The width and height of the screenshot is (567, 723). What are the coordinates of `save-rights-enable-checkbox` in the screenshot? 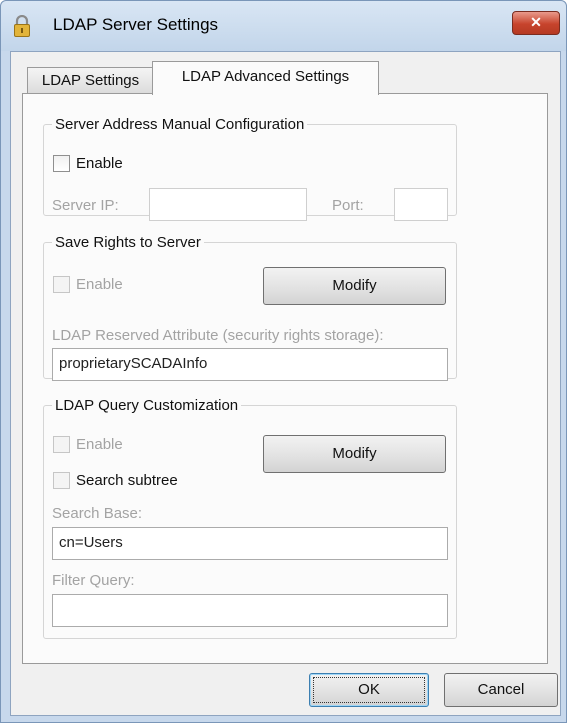 It's located at (61, 284).